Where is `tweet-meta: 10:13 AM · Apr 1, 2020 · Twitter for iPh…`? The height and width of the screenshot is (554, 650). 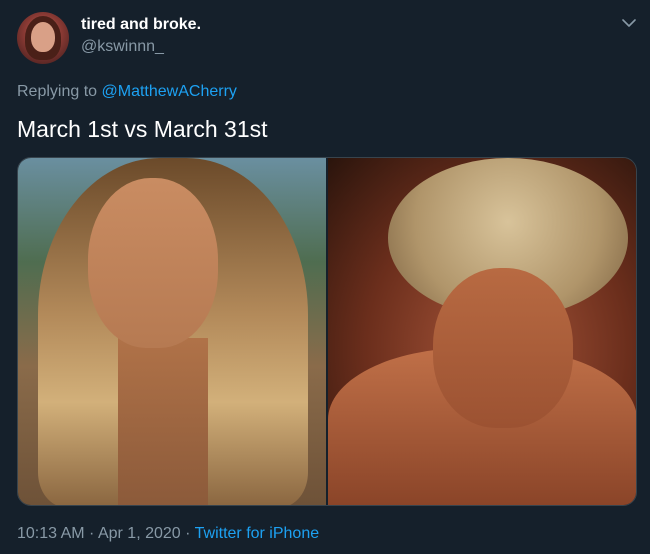 tweet-meta: 10:13 AM · Apr 1, 2020 · Twitter for iPh… is located at coordinates (168, 534).